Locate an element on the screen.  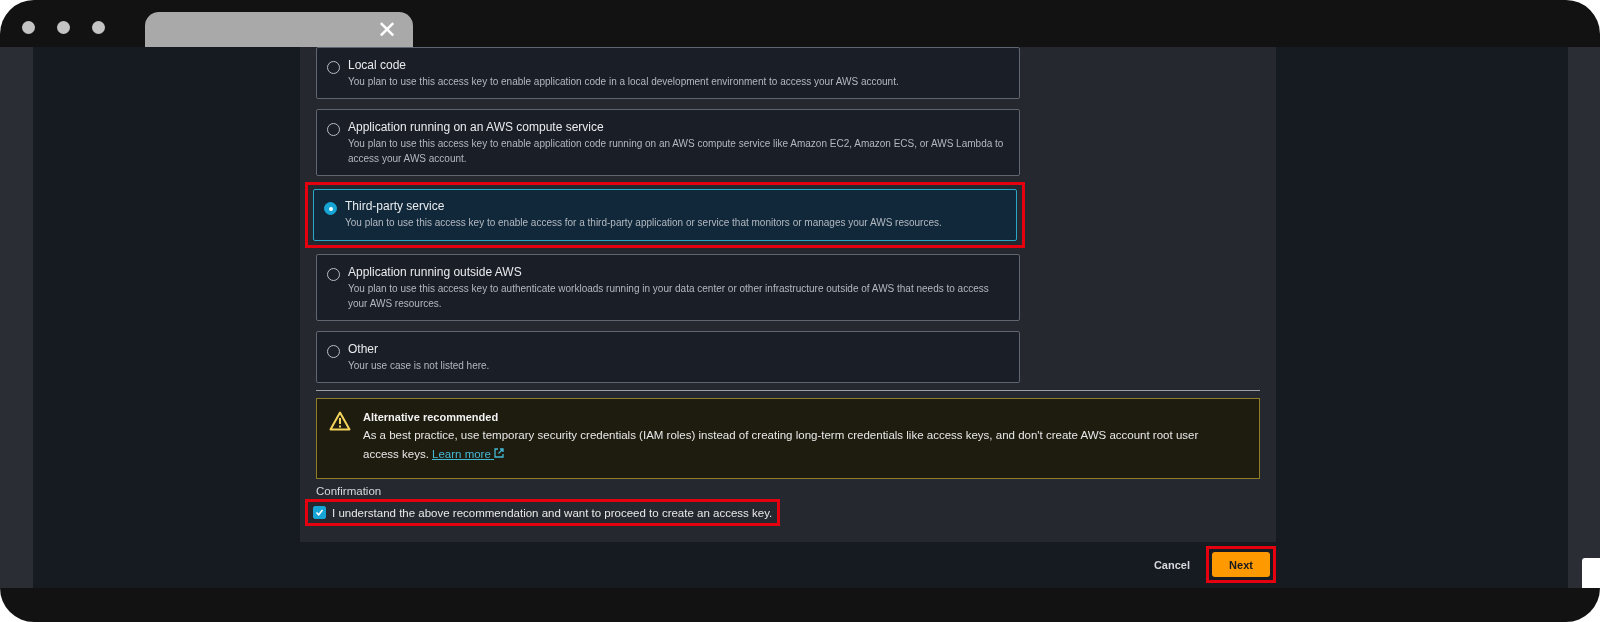
warning-icon is located at coordinates (340, 421).